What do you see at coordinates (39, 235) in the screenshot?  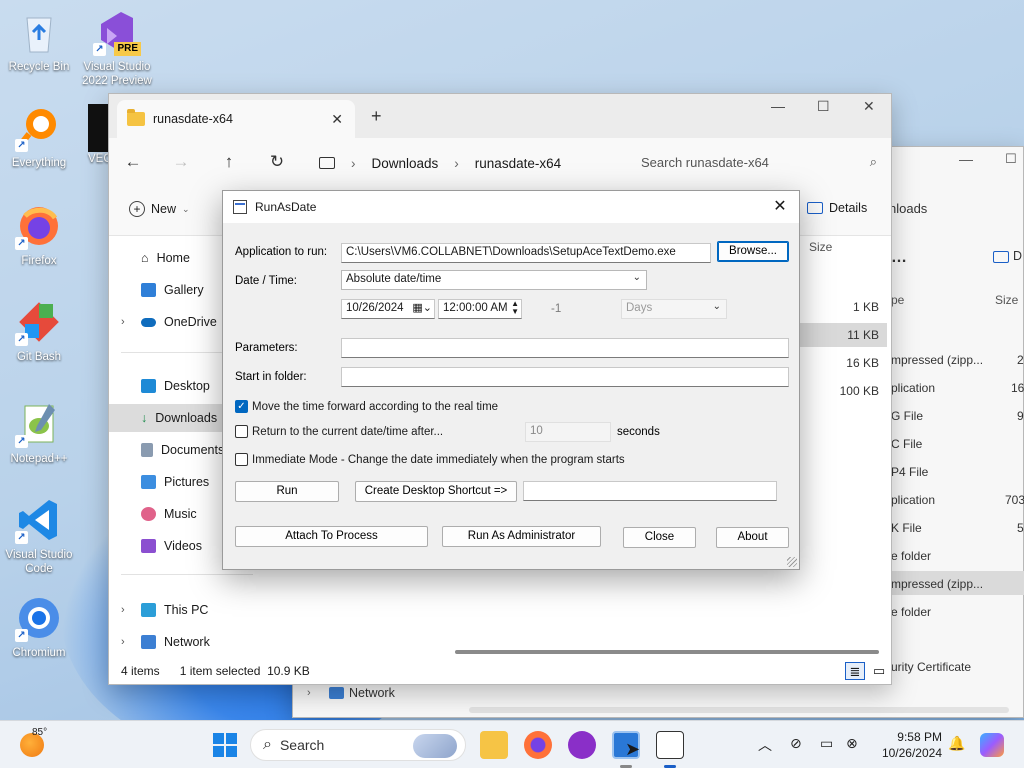 I see `desktop-icon-firefox: ↗ Firefox` at bounding box center [39, 235].